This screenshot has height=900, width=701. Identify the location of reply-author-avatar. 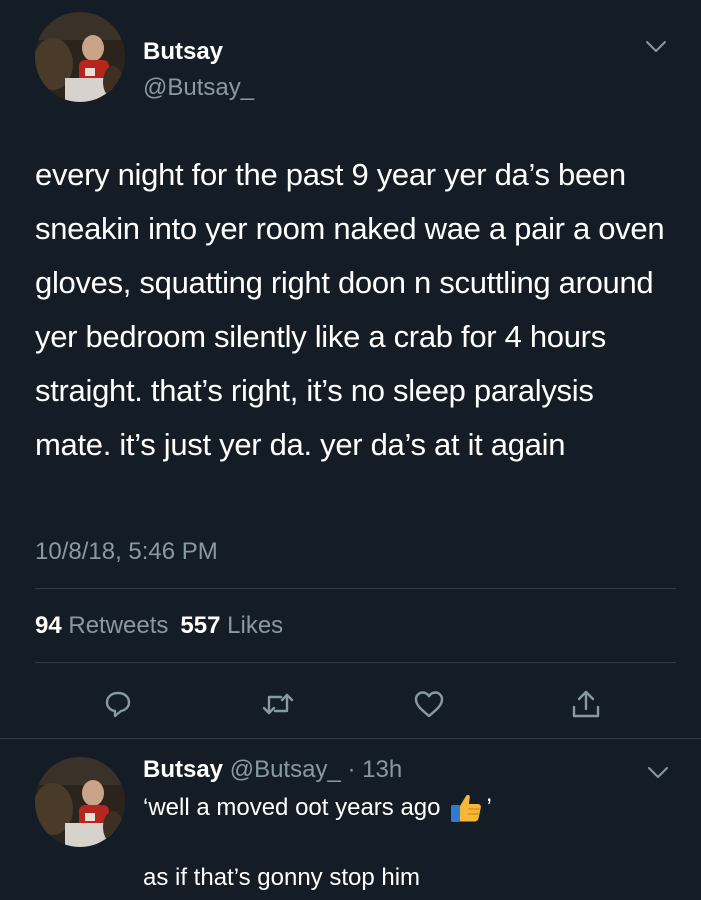
(80, 802).